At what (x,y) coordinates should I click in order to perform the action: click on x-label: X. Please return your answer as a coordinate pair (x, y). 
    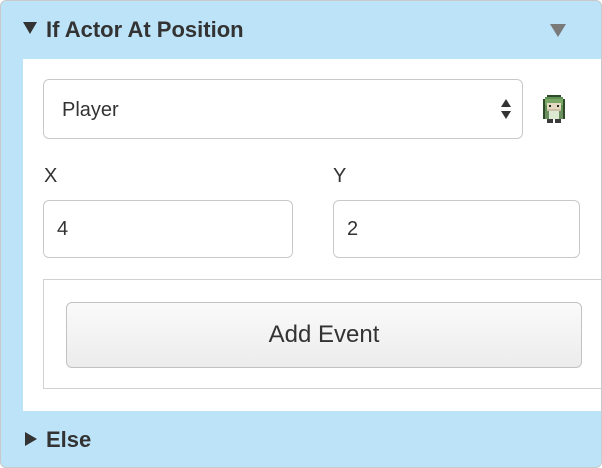
    Looking at the image, I should click on (51, 176).